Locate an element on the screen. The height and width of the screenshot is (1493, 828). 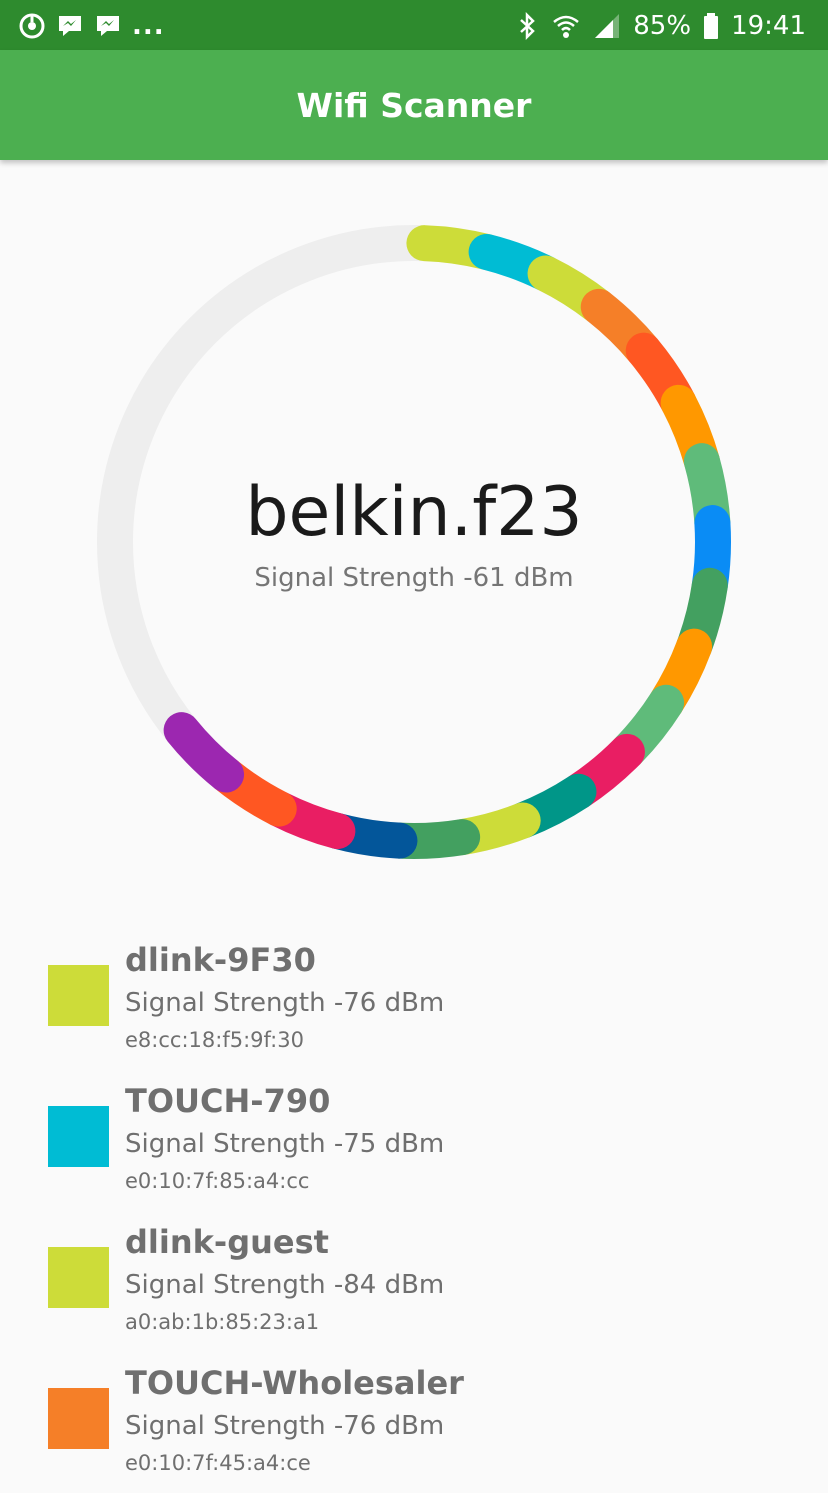
app-icon is located at coordinates (32, 26).